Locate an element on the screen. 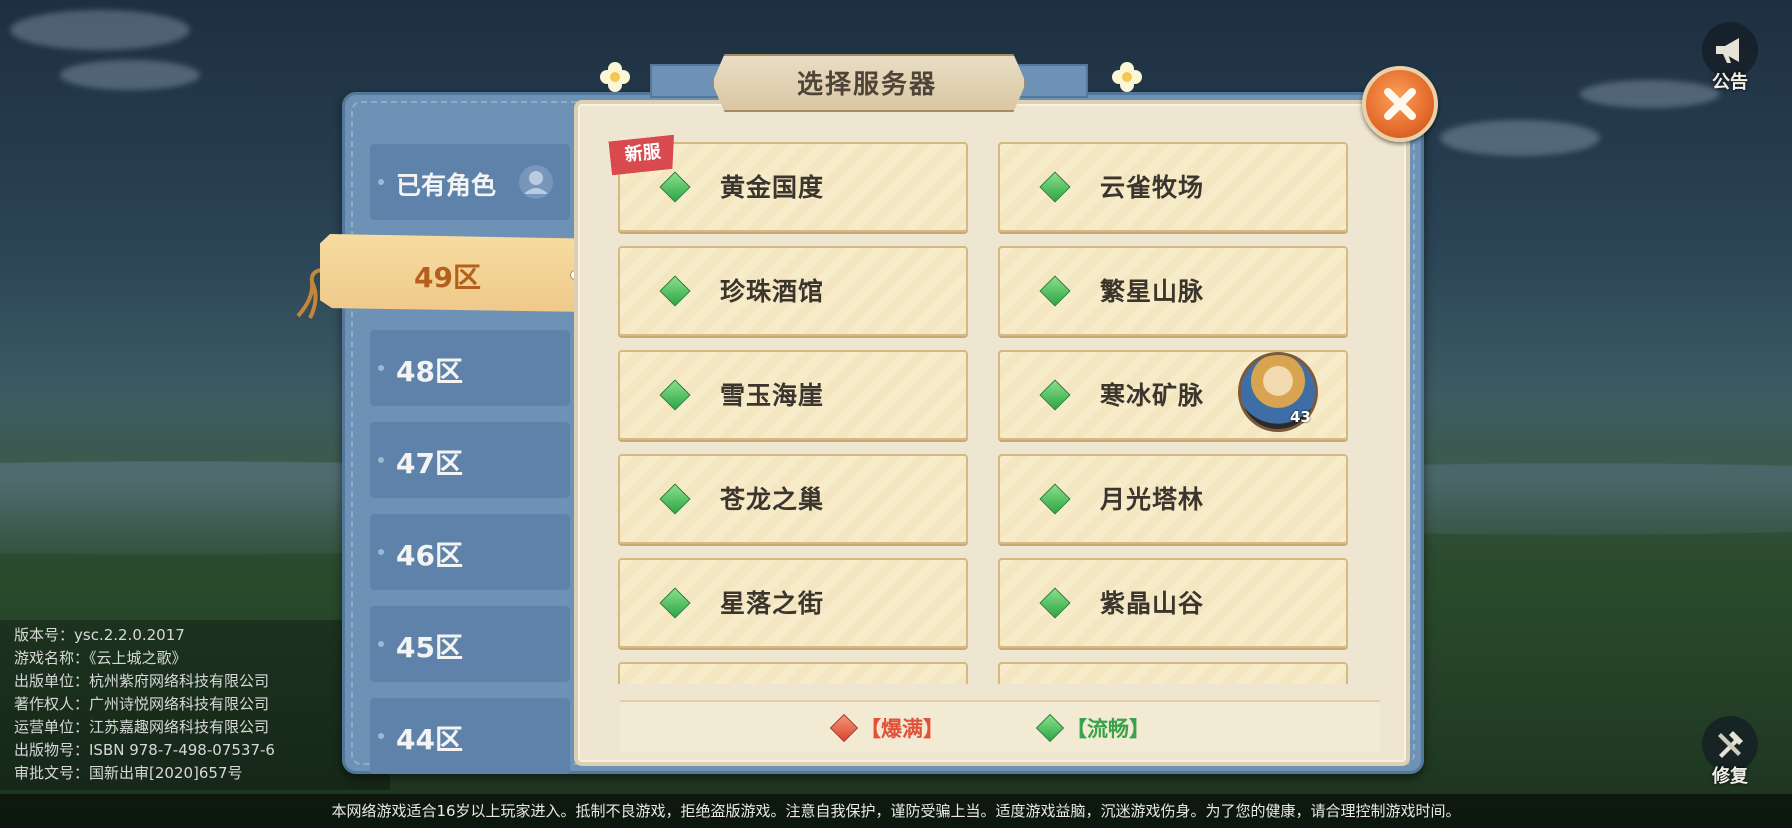  tab-label: 45区 is located at coordinates (429, 647).